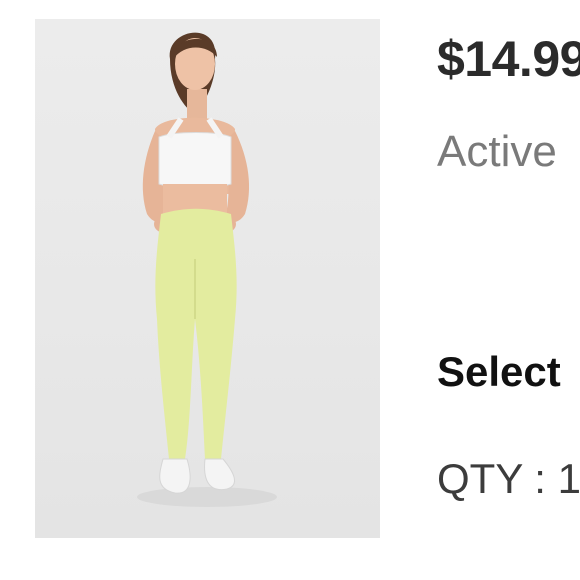  What do you see at coordinates (499, 372) in the screenshot?
I see `select-size-label: Select` at bounding box center [499, 372].